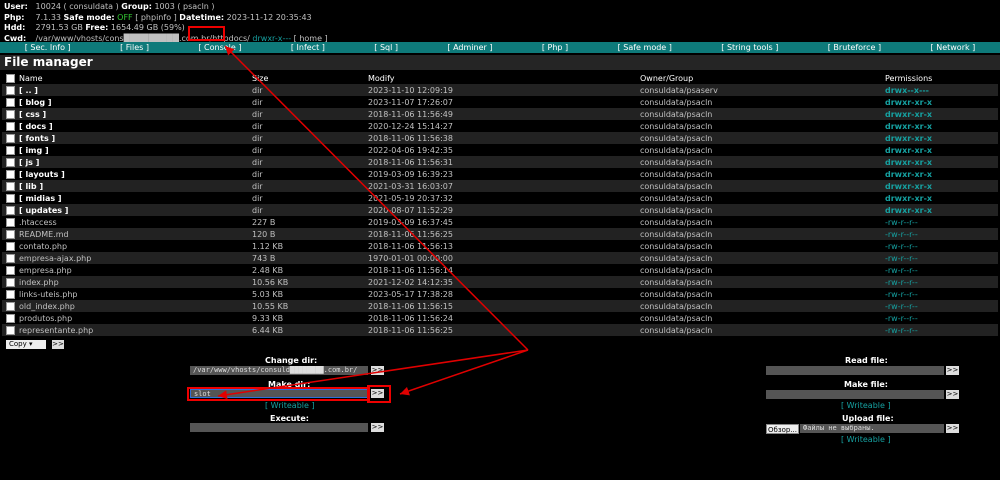 The image size is (1000, 480). Describe the element at coordinates (373, 374) in the screenshot. I see `arrow-to-make-dir-input` at that location.